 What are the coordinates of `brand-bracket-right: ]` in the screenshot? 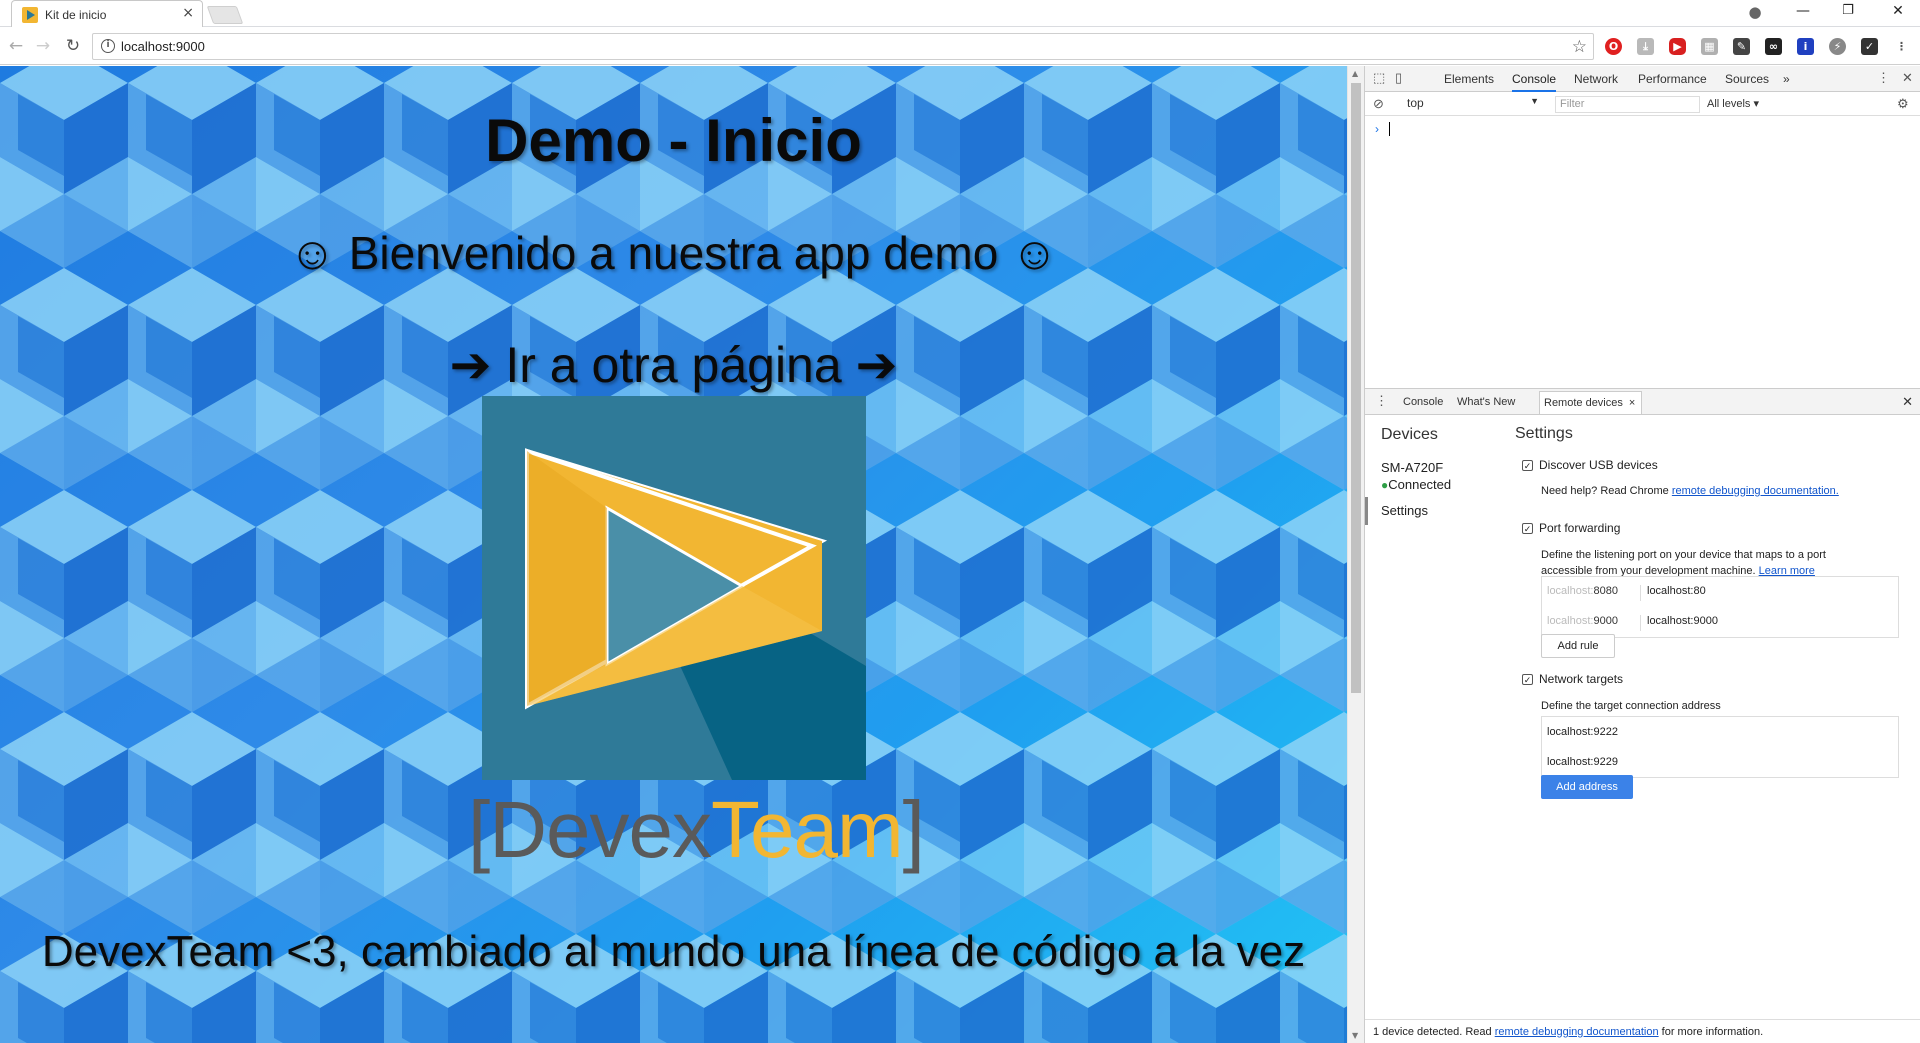 It's located at (913, 829).